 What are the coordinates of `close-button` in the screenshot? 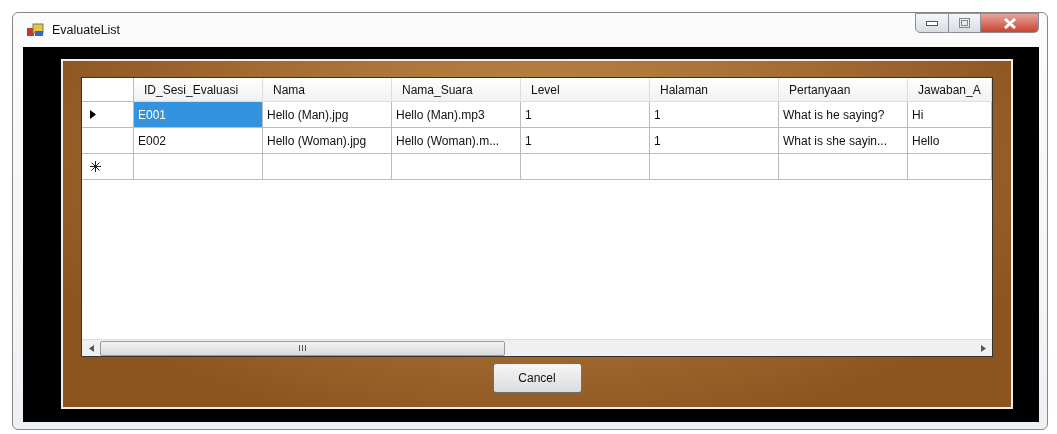 It's located at (1010, 23).